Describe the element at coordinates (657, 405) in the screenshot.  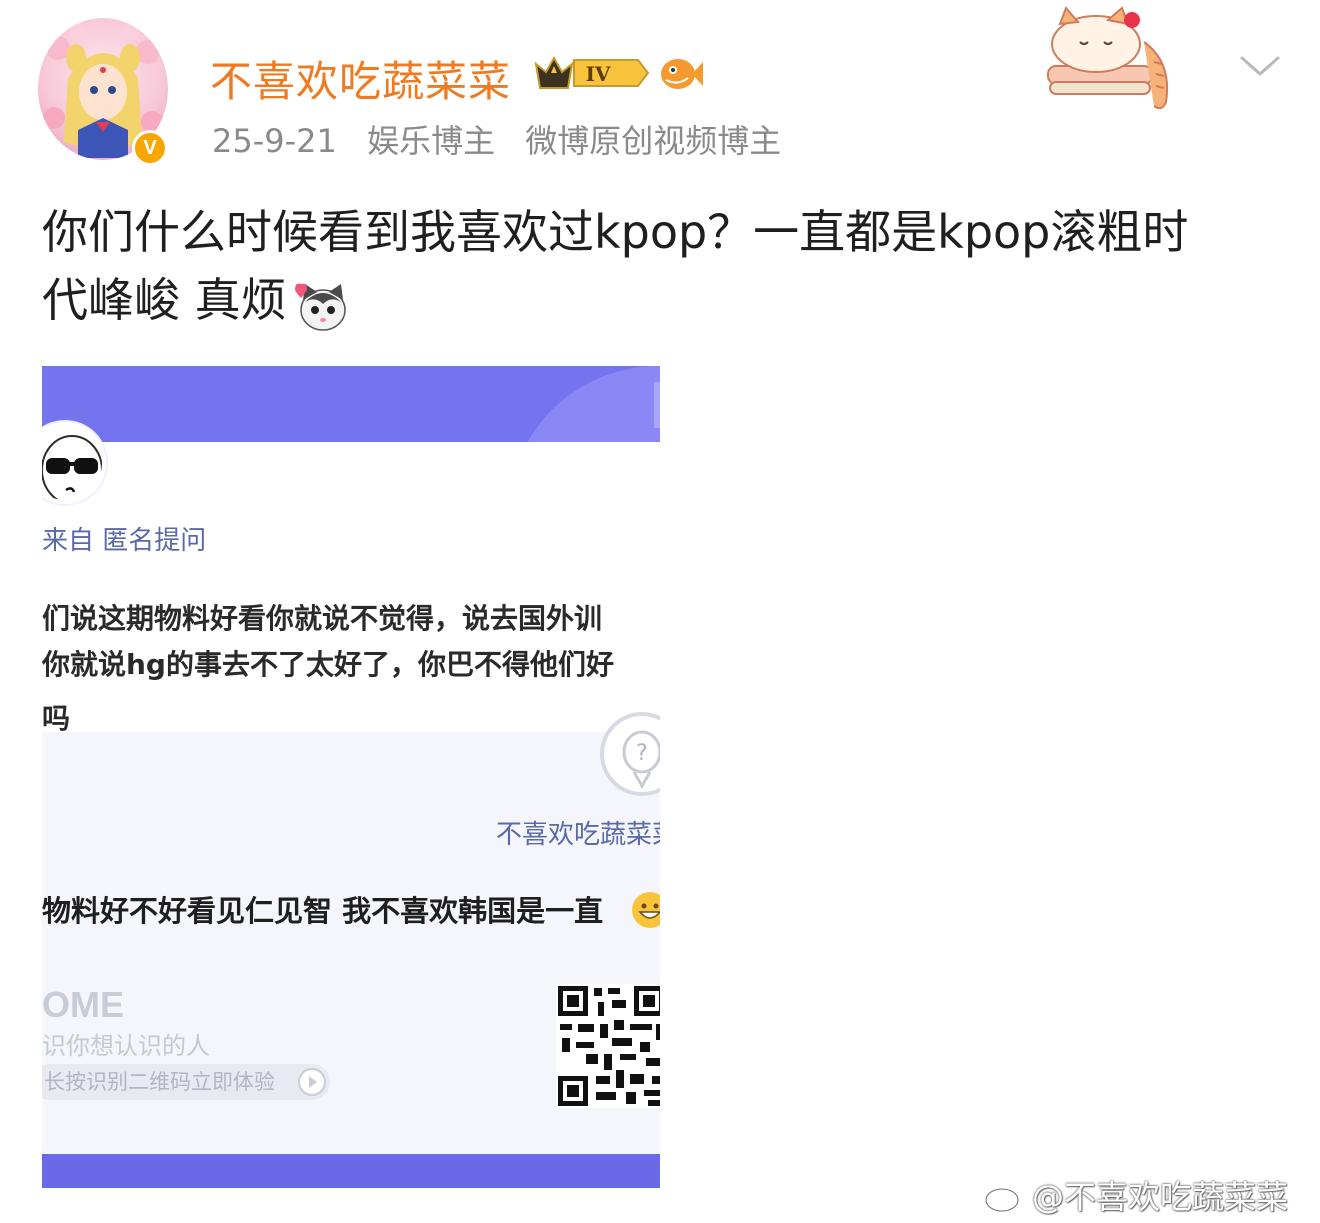
I see `image-banner-tab` at that location.